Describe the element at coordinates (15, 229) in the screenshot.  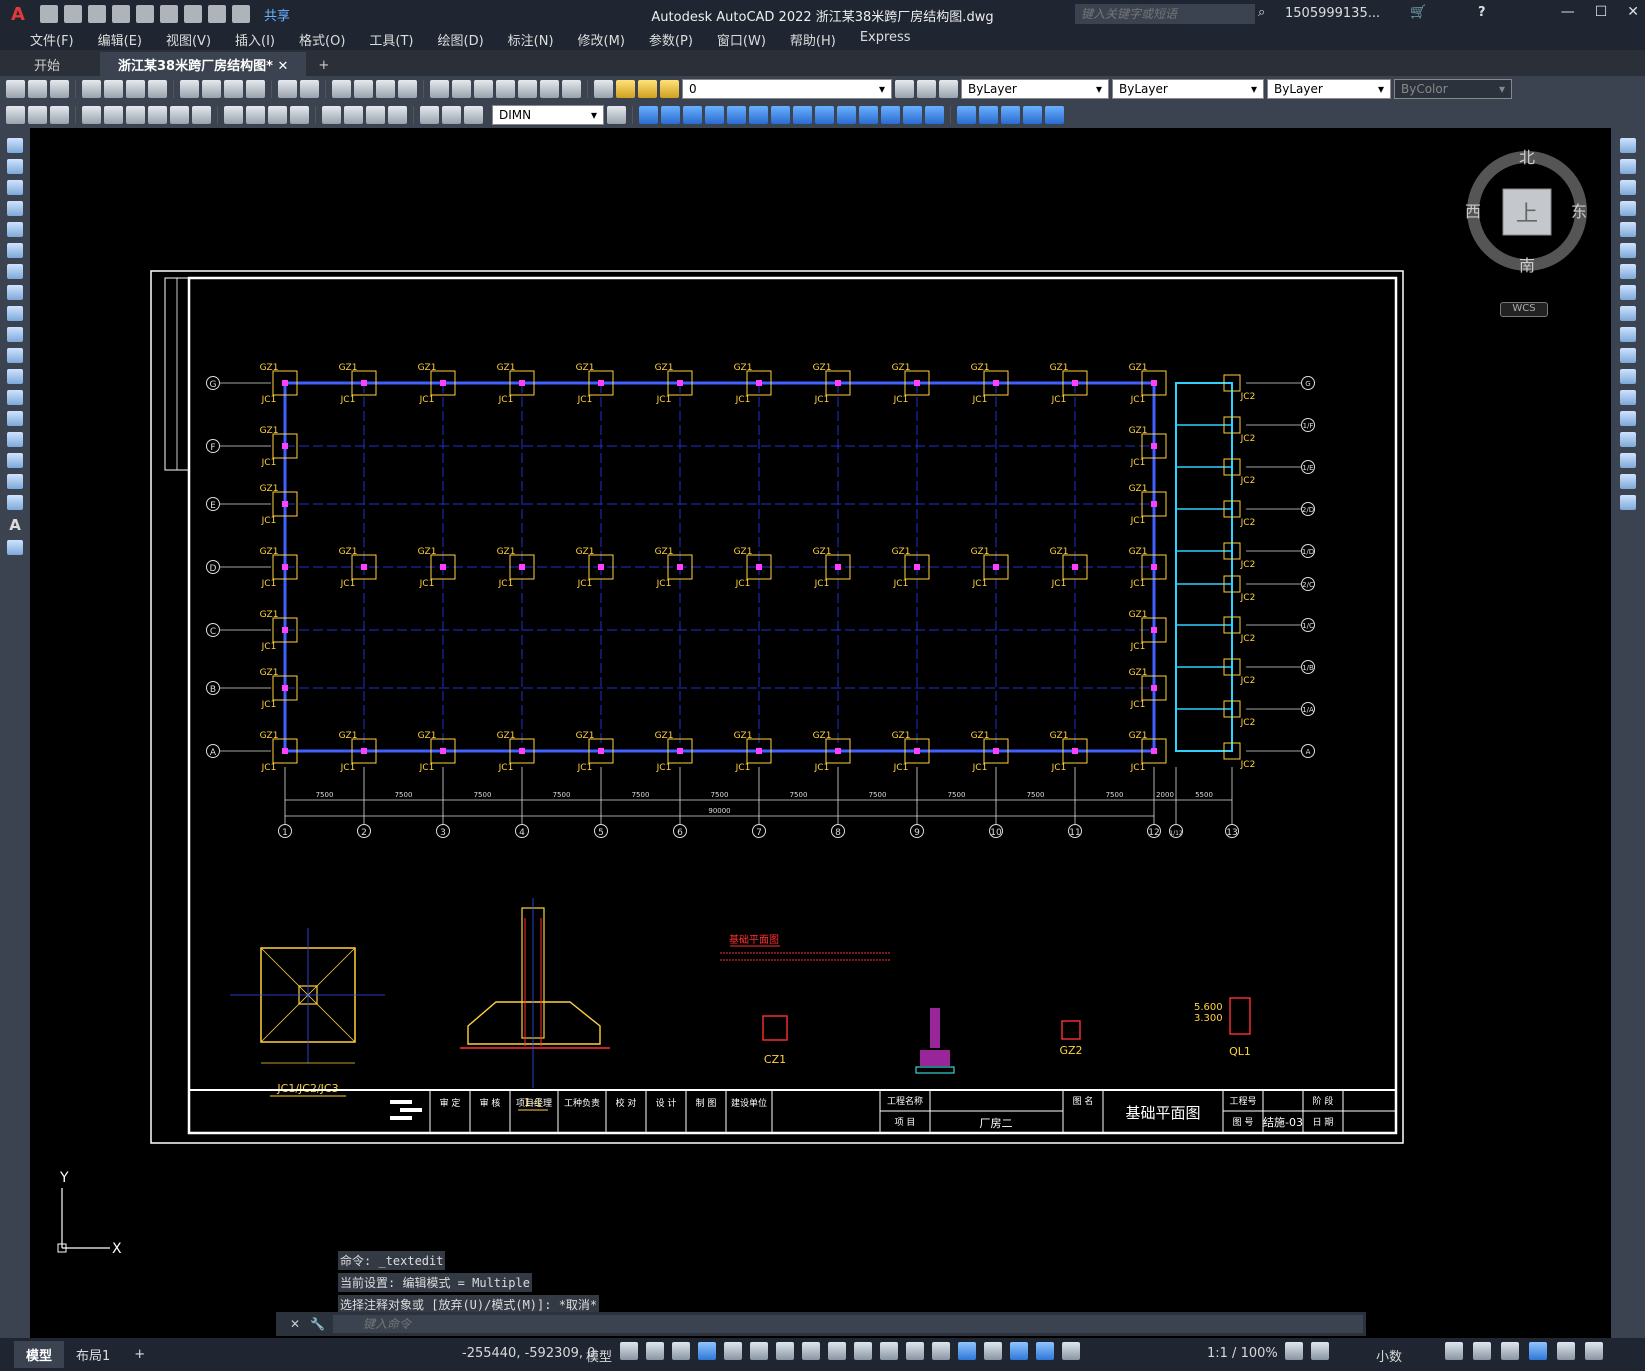
I see `rectangle-icon` at that location.